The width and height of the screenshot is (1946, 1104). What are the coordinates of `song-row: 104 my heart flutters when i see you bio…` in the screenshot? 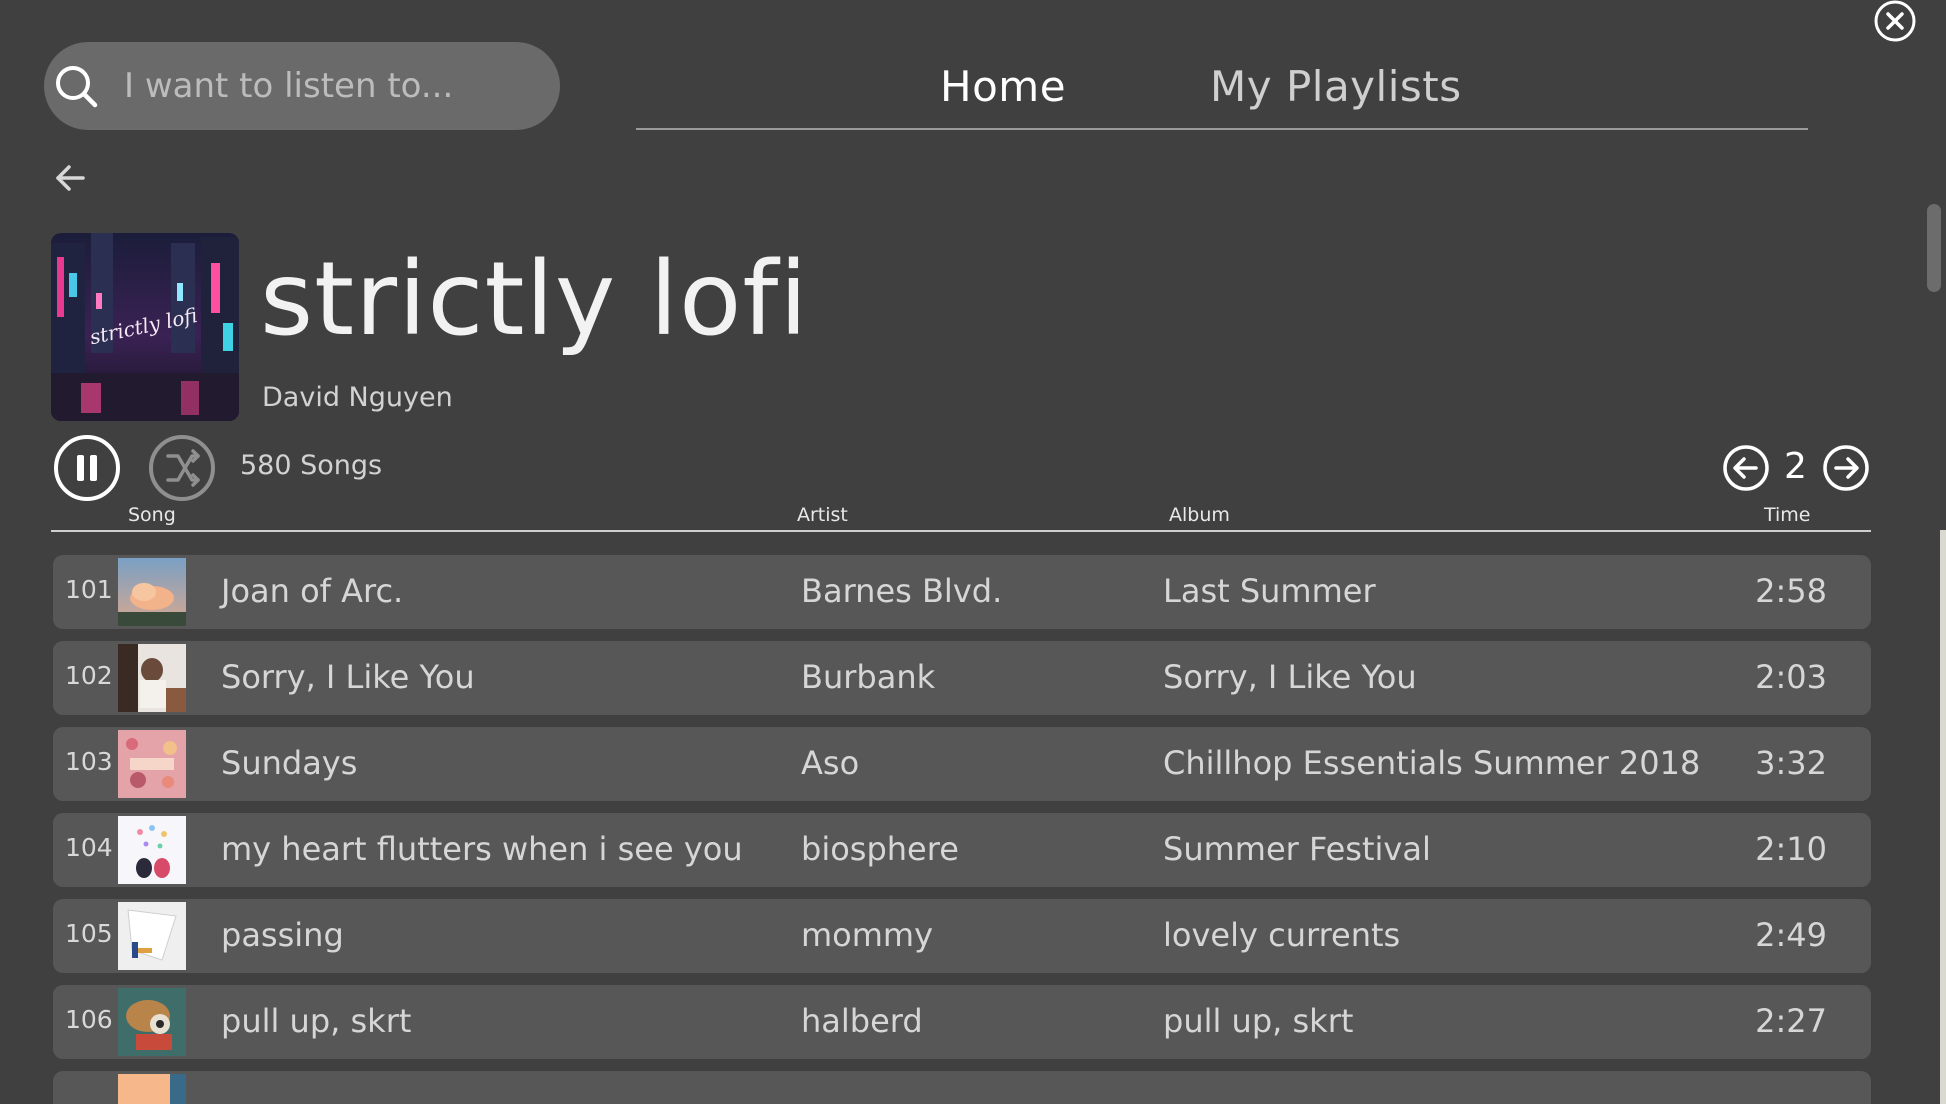 It's located at (962, 850).